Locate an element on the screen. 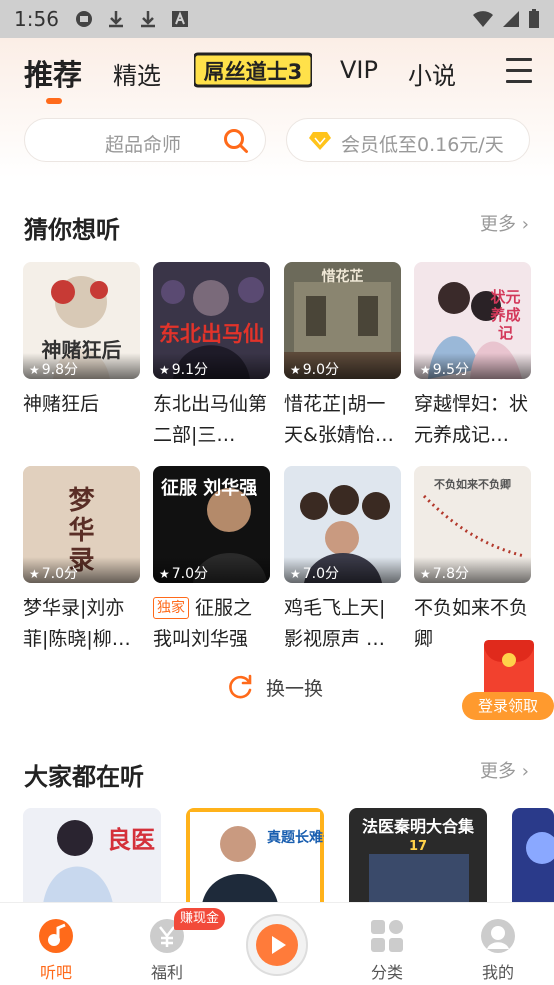 Image resolution: width=554 pixels, height=985 pixels. cover-text: 惜花芷 is located at coordinates (342, 277).